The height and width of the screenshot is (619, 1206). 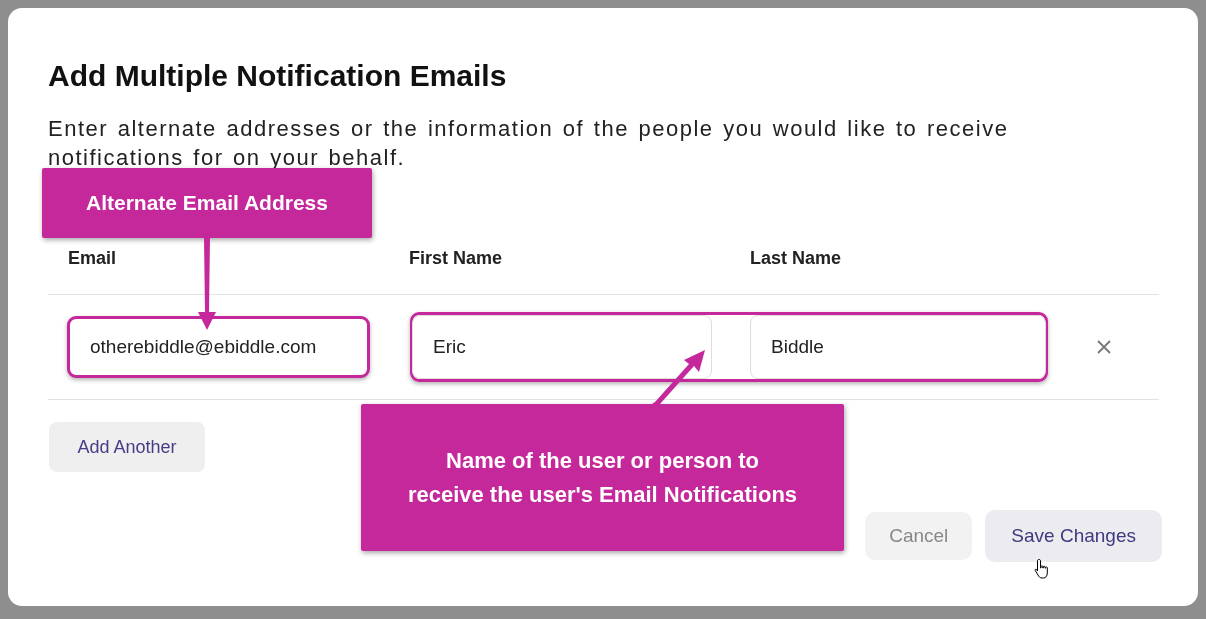 What do you see at coordinates (796, 258) in the screenshot?
I see `column-header: Last Name` at bounding box center [796, 258].